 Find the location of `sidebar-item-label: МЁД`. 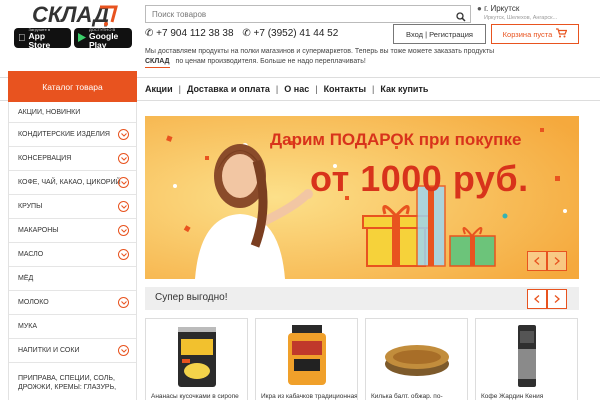

sidebar-item-label: МЁД is located at coordinates (26, 278).